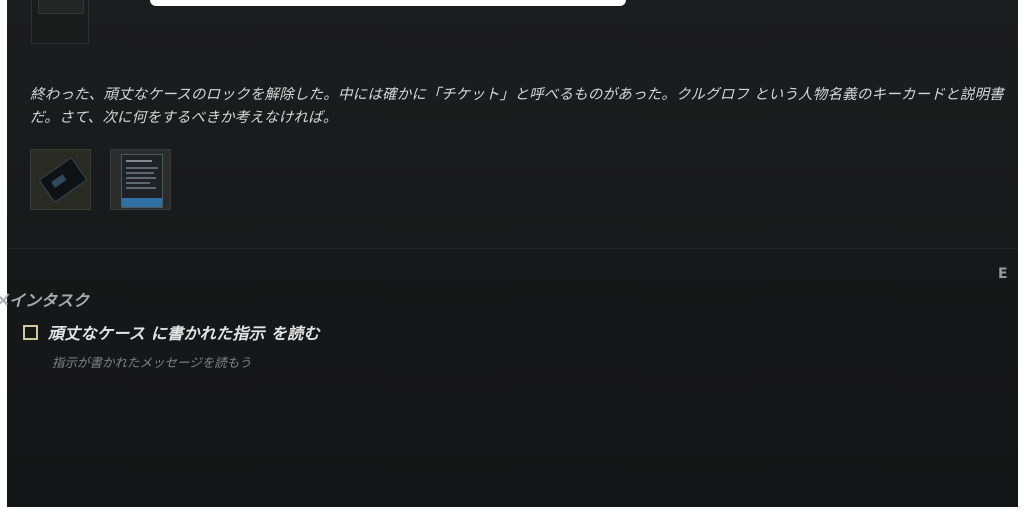 This screenshot has width=1024, height=525. What do you see at coordinates (45, 300) in the screenshot?
I see `main-task-heading: メインタスク` at bounding box center [45, 300].